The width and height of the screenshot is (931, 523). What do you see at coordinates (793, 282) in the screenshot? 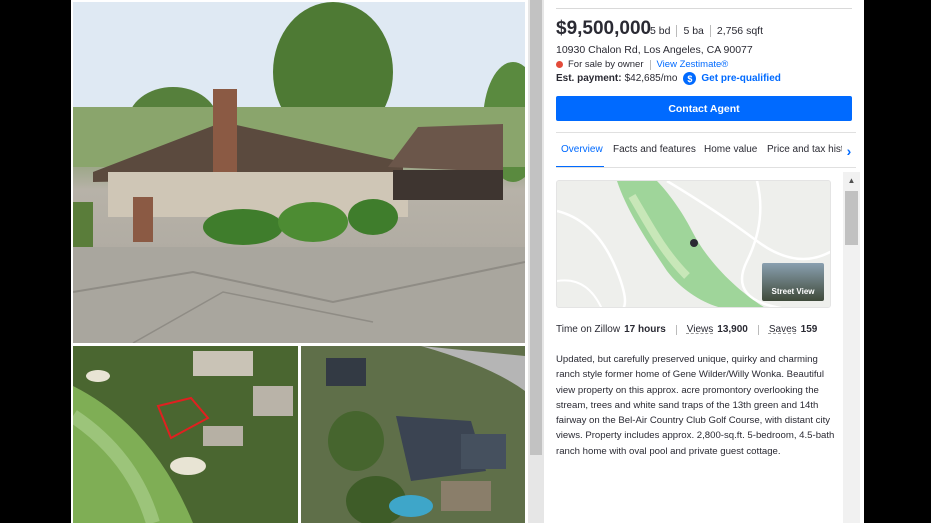
I see `street-view-button: Street View` at bounding box center [793, 282].